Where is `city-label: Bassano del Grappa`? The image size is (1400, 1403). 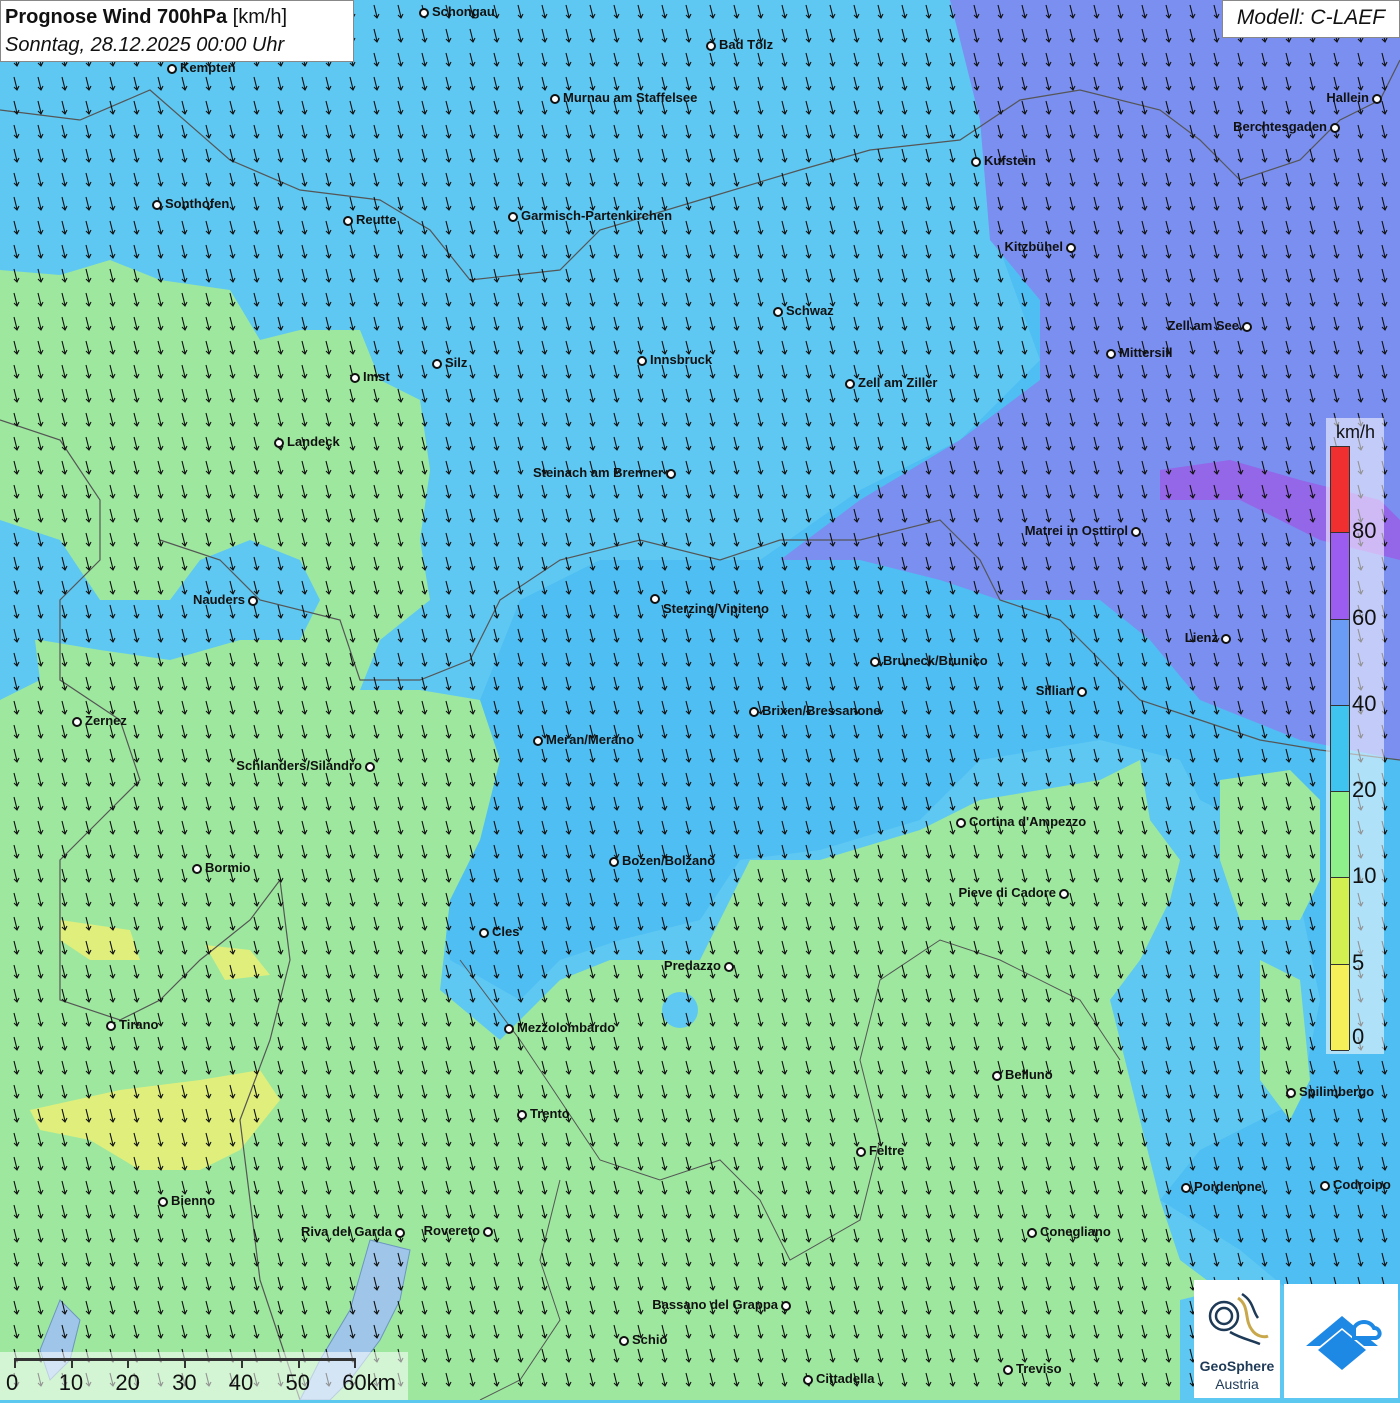 city-label: Bassano del Grappa is located at coordinates (715, 1304).